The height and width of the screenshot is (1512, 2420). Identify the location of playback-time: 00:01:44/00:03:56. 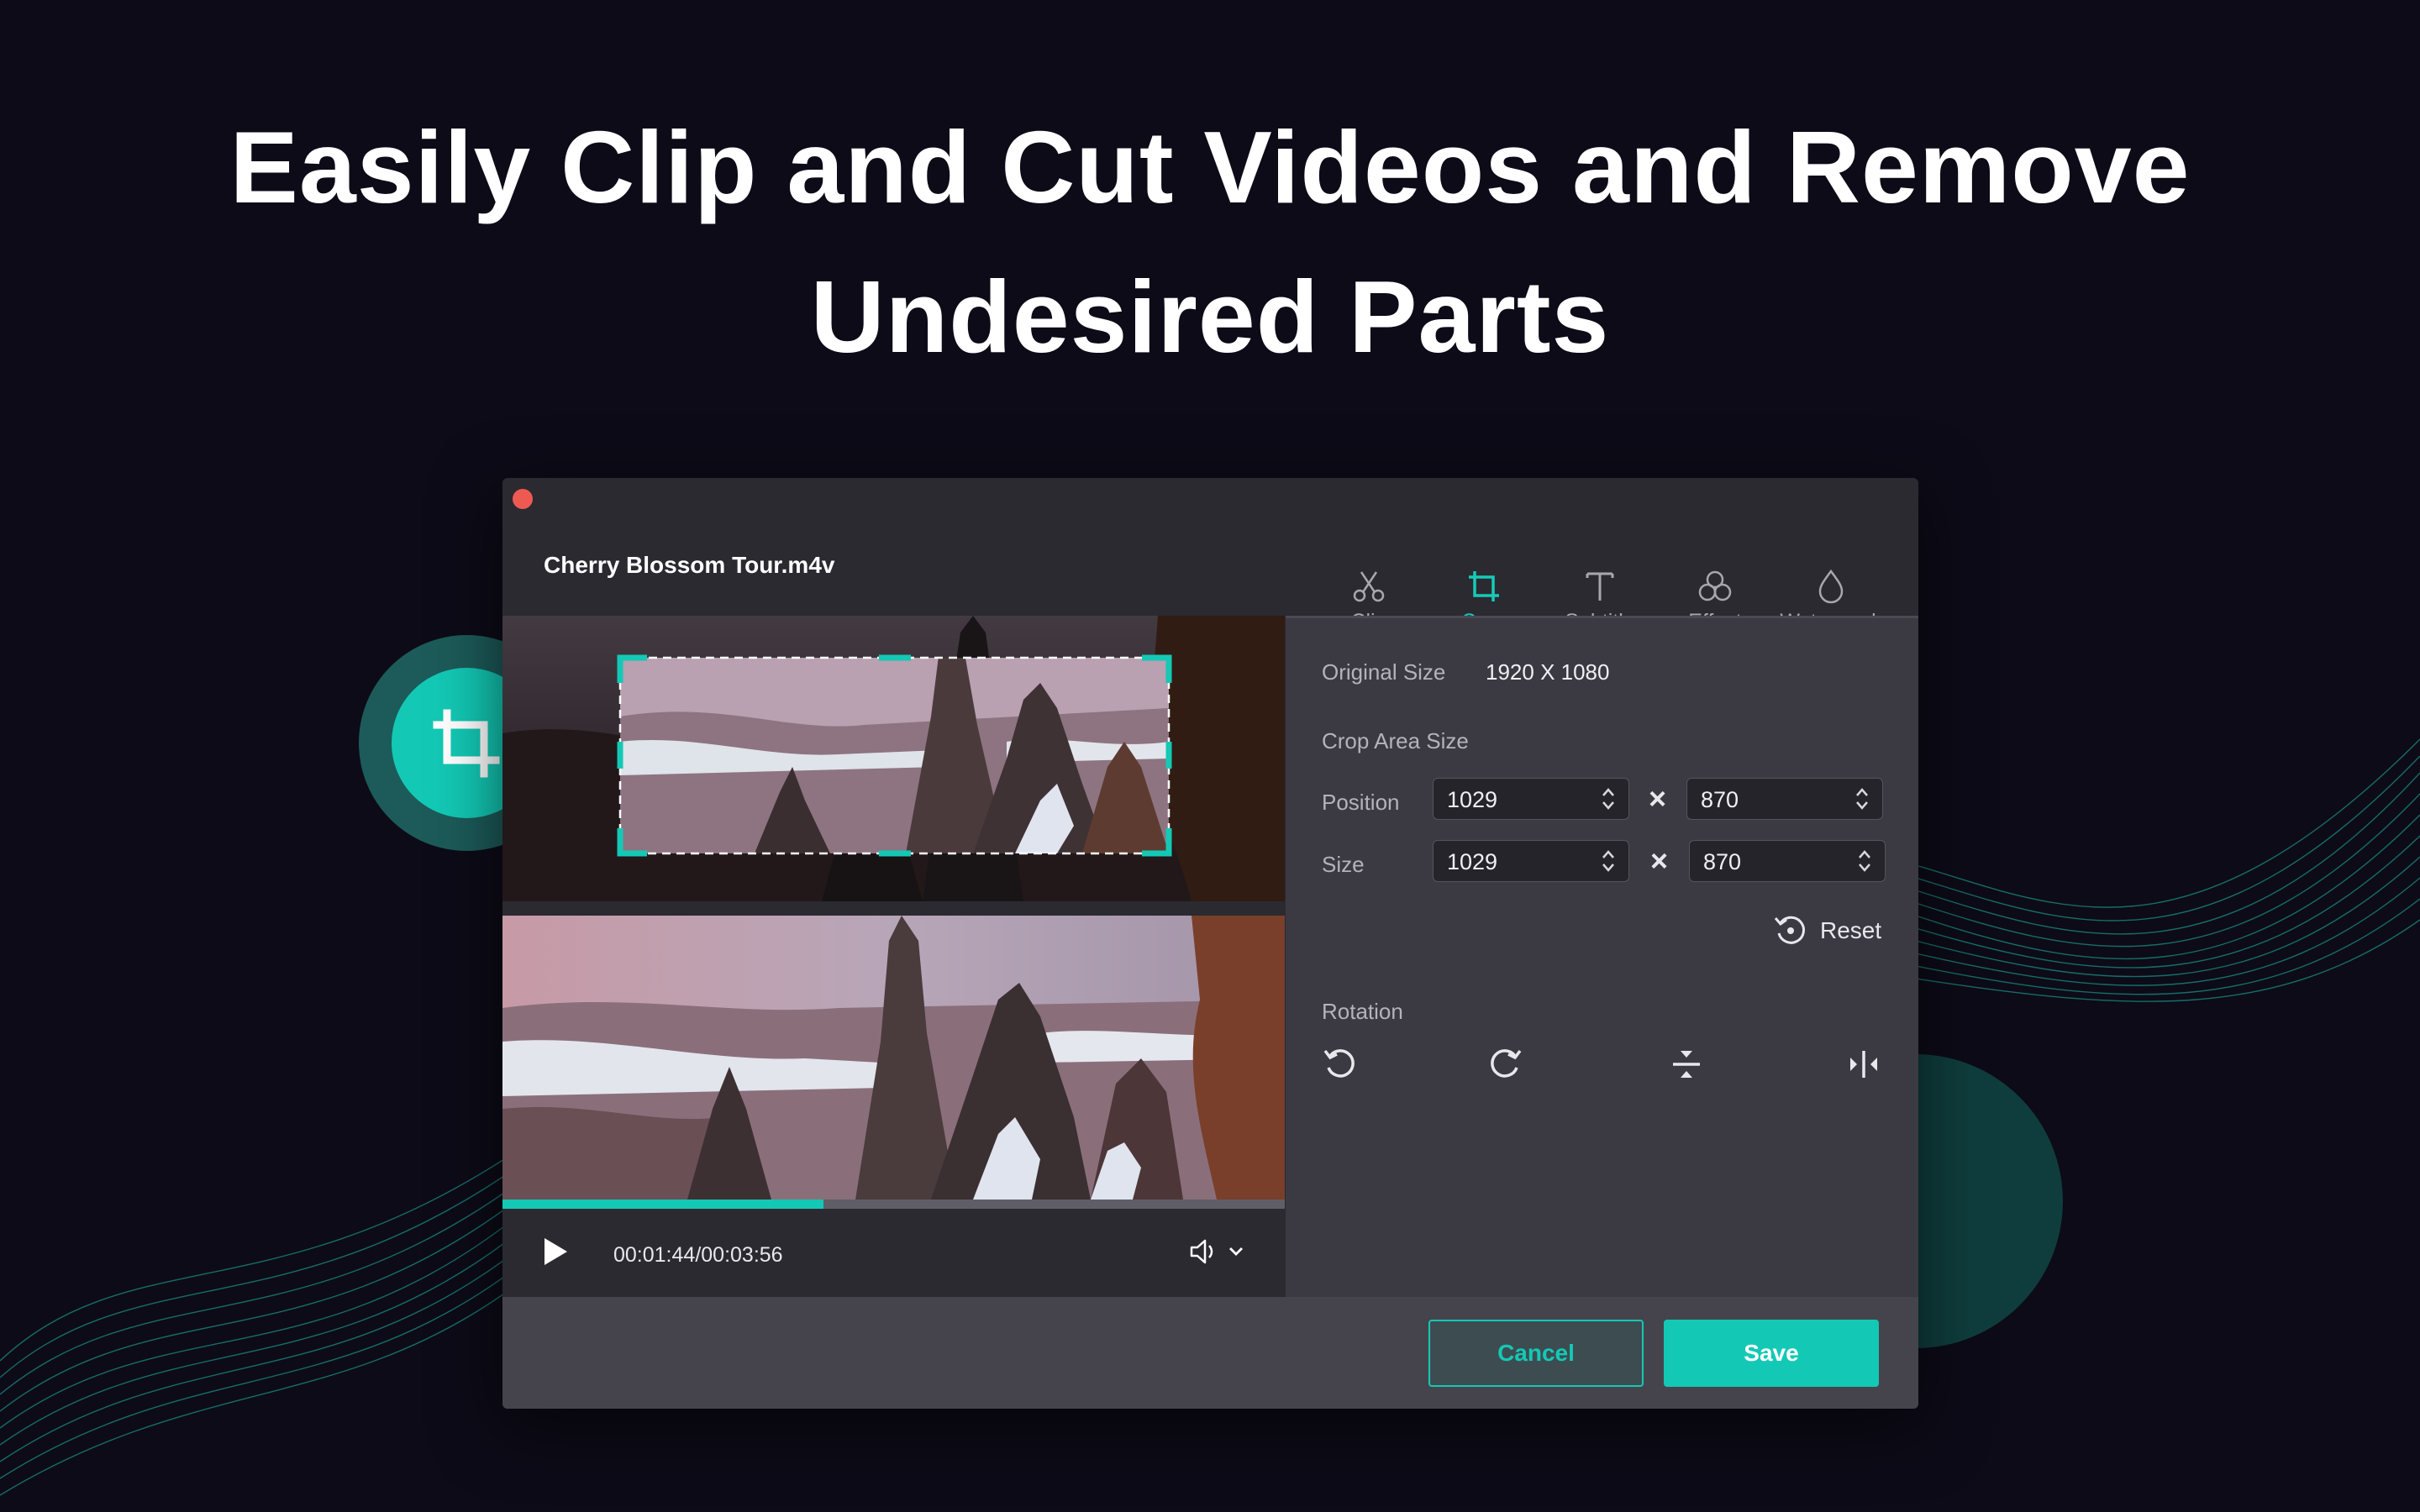
(698, 1255).